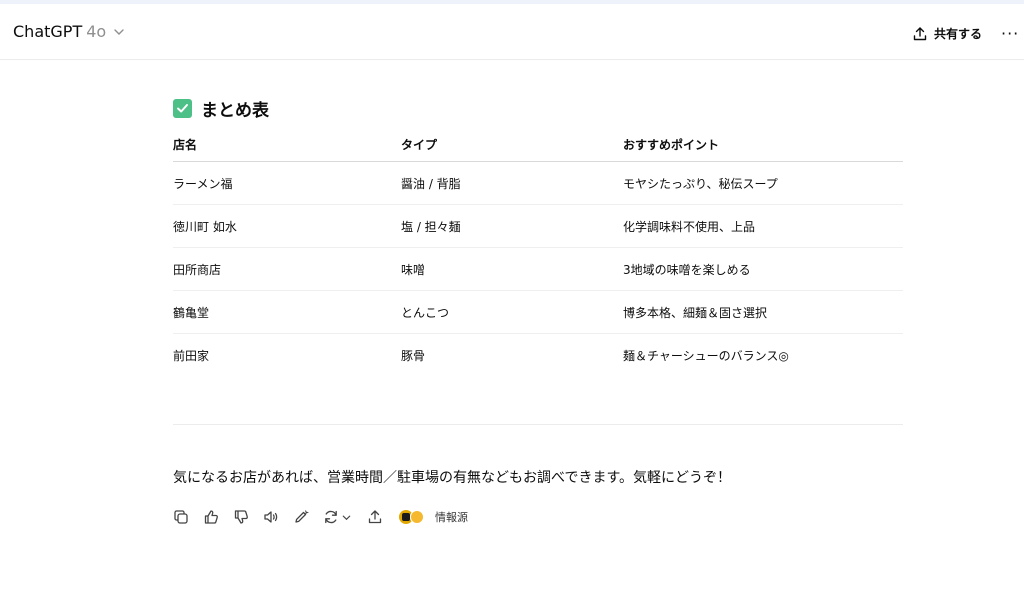 The width and height of the screenshot is (1024, 612). What do you see at coordinates (763, 226) in the screenshot?
I see `table-cell: 化学調味料不使用、上品` at bounding box center [763, 226].